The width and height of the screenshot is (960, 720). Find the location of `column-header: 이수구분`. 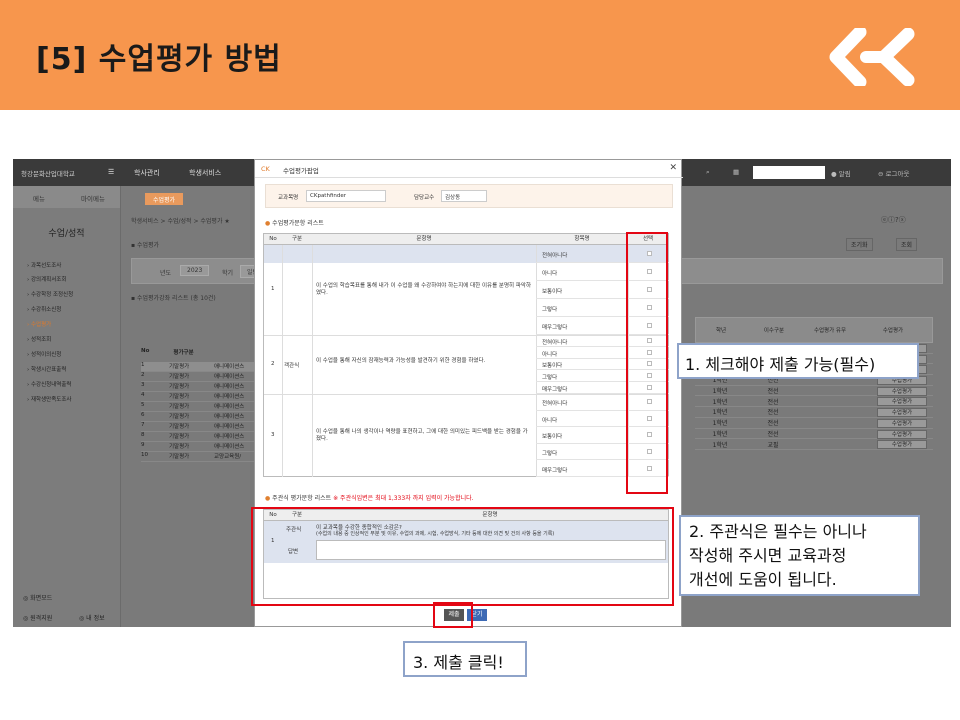

column-header: 이수구분 is located at coordinates (774, 331).